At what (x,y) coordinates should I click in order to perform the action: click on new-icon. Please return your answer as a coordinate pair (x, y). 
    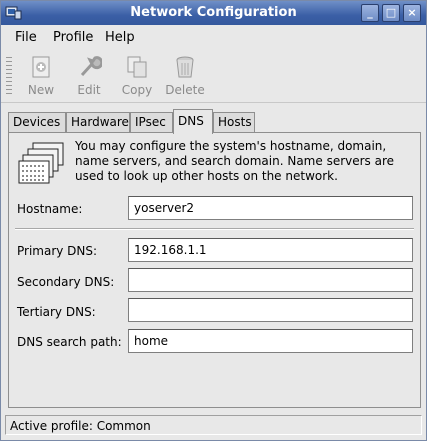
    Looking at the image, I should click on (41, 67).